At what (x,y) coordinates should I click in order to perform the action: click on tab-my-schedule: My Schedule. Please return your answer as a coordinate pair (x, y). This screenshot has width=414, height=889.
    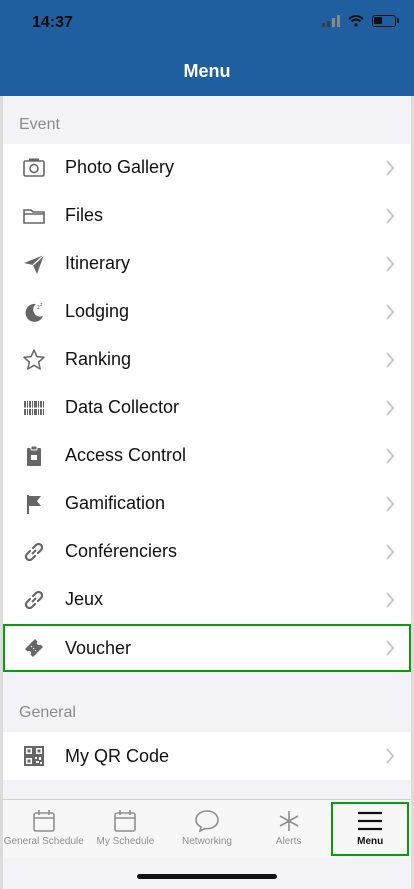
    Looking at the image, I should click on (126, 829).